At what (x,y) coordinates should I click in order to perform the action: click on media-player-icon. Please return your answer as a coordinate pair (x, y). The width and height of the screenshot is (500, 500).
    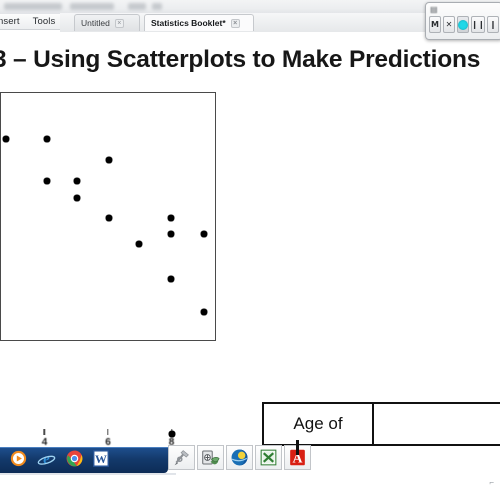
    Looking at the image, I should click on (18, 461).